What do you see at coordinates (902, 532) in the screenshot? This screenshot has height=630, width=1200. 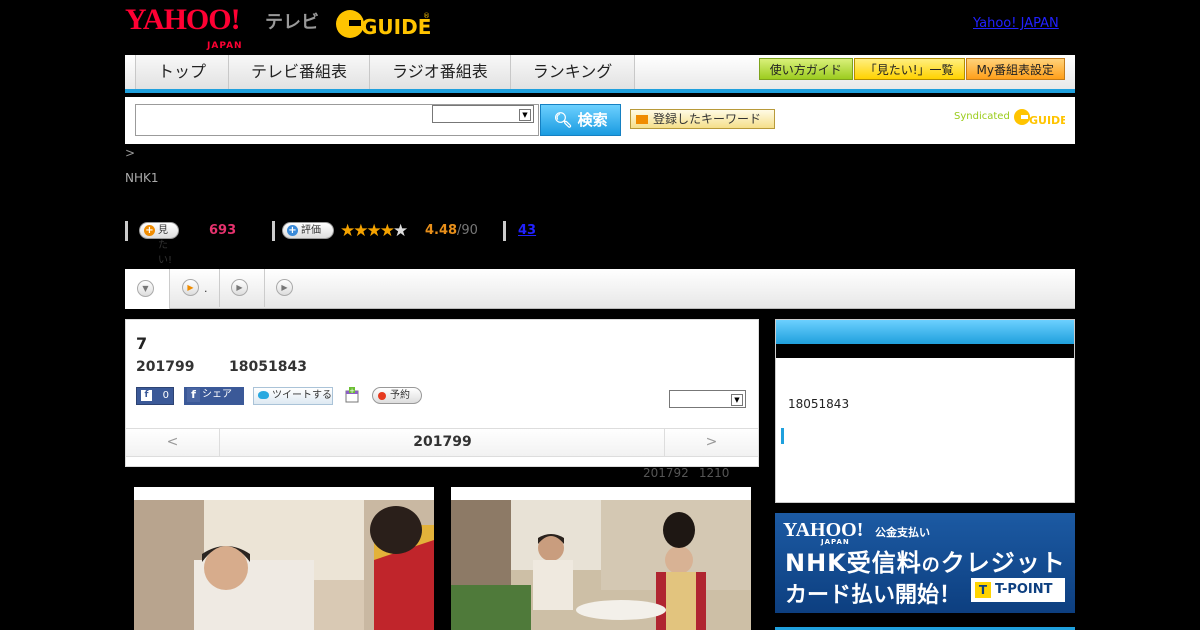 I see `banner-payment-label: 公金支払い` at bounding box center [902, 532].